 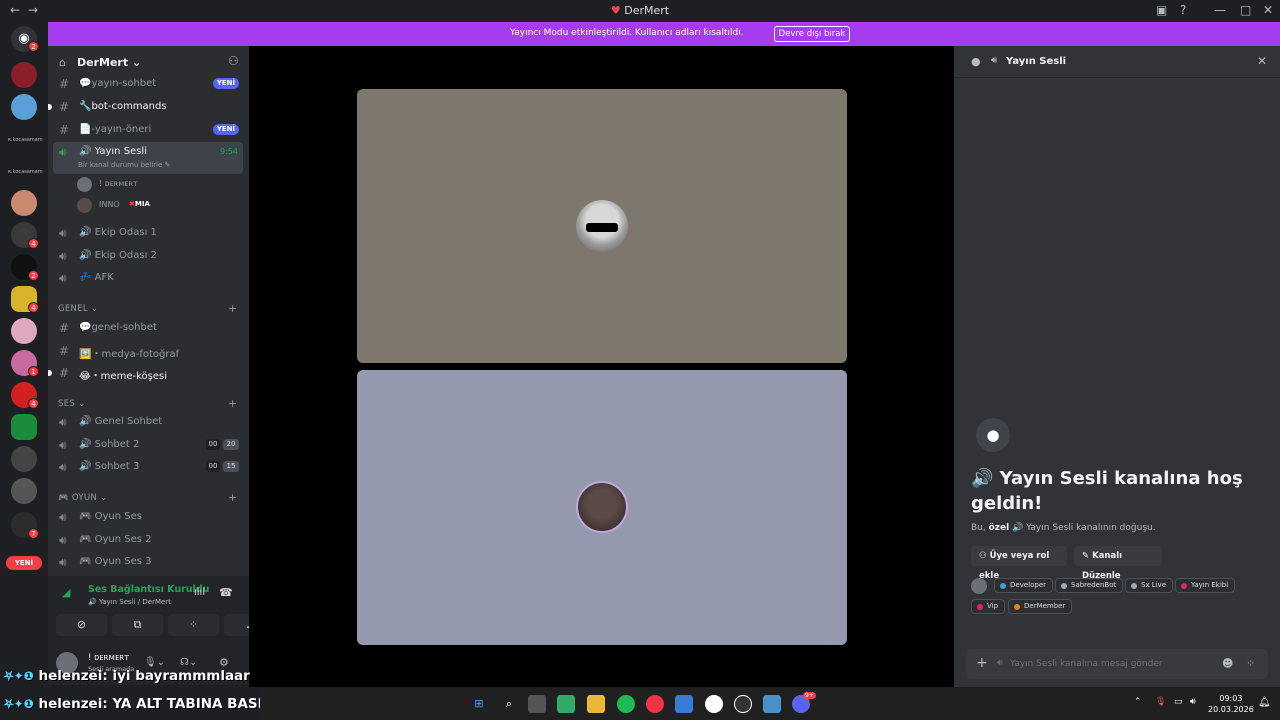 What do you see at coordinates (148, 467) in the screenshot?
I see `voice-channel: 🔊︎ 🔊 Sohbet 3 00 15` at bounding box center [148, 467].